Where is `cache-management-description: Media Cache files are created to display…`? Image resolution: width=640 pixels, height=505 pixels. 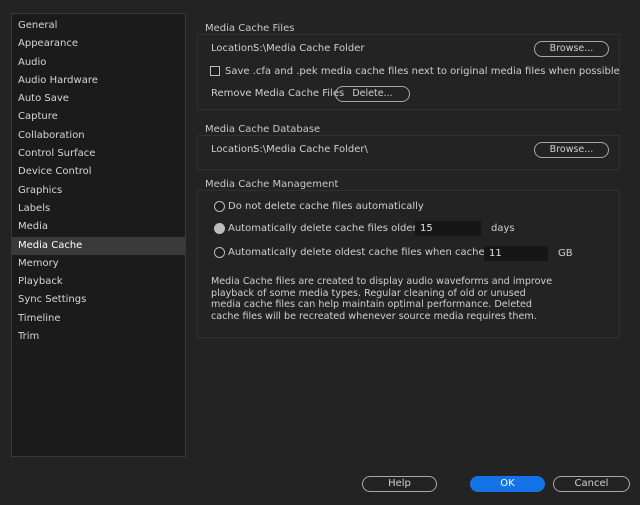
cache-management-description: Media Cache files are created to display… is located at coordinates (382, 299).